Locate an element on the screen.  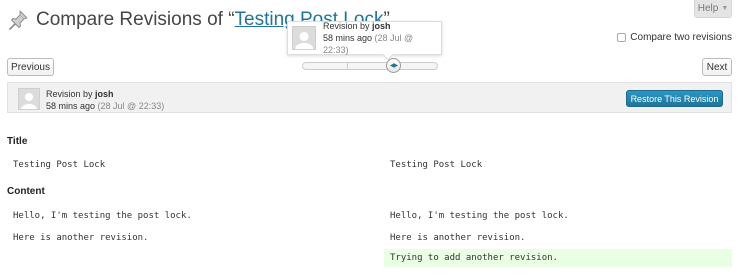
revision-author: josh is located at coordinates (104, 94).